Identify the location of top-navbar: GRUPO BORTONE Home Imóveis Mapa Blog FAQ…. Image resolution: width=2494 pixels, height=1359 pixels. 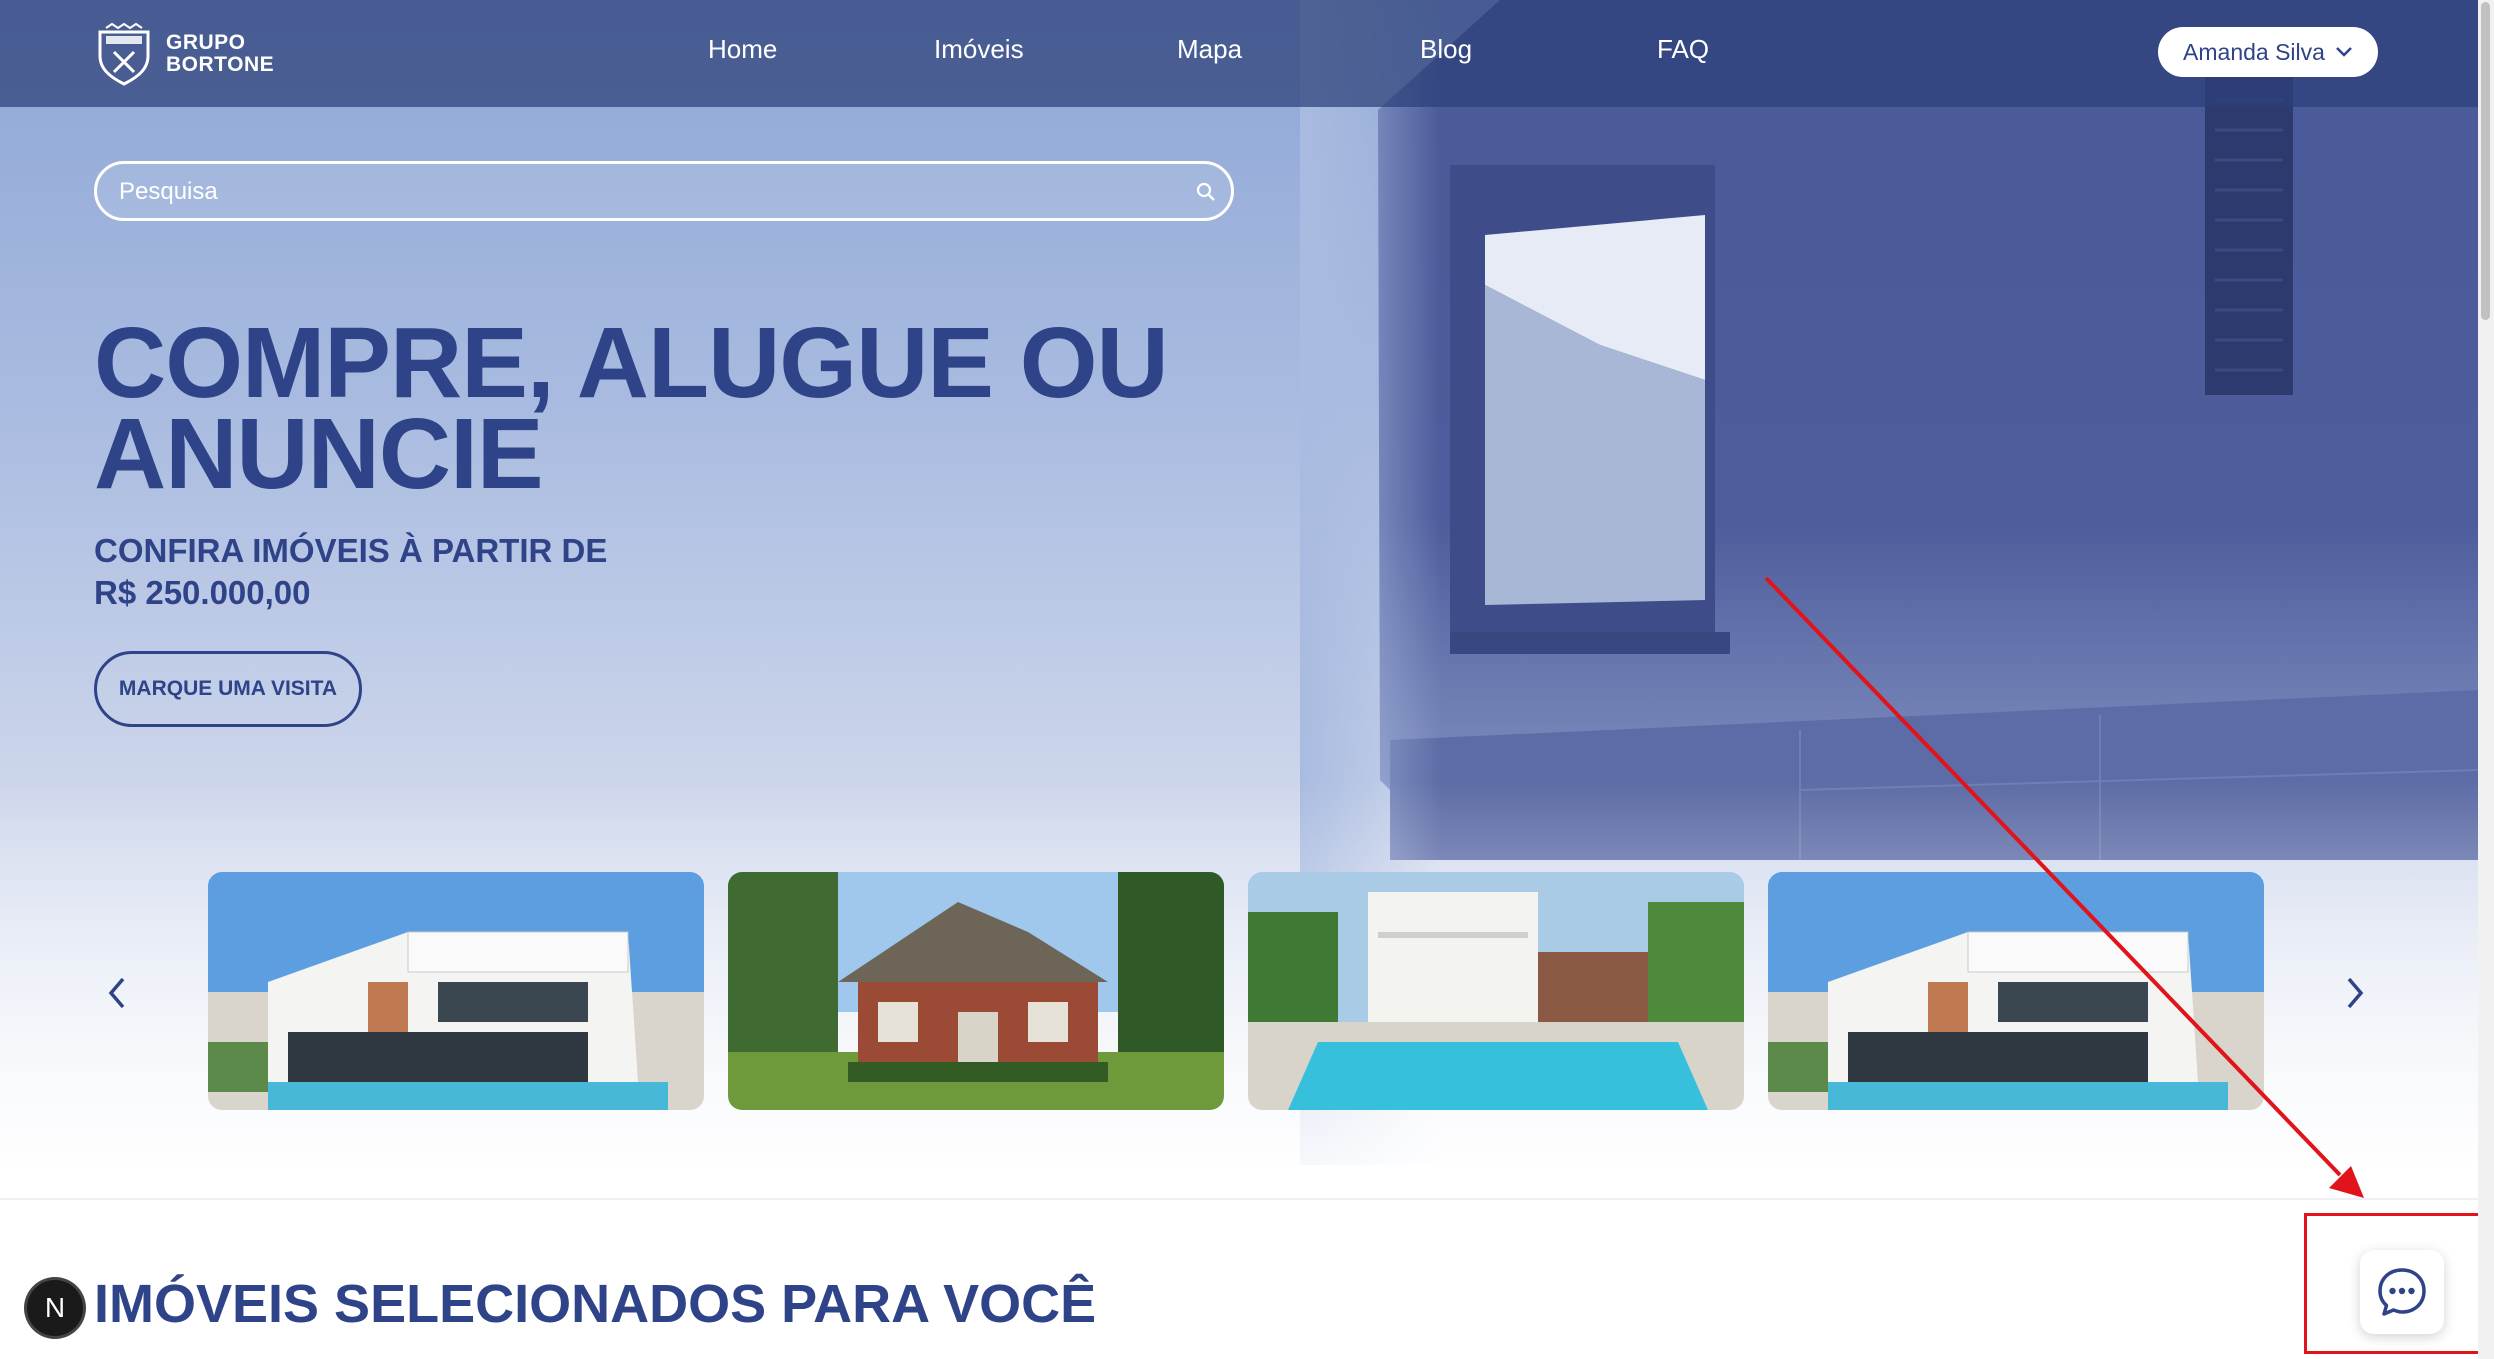
(1239, 53).